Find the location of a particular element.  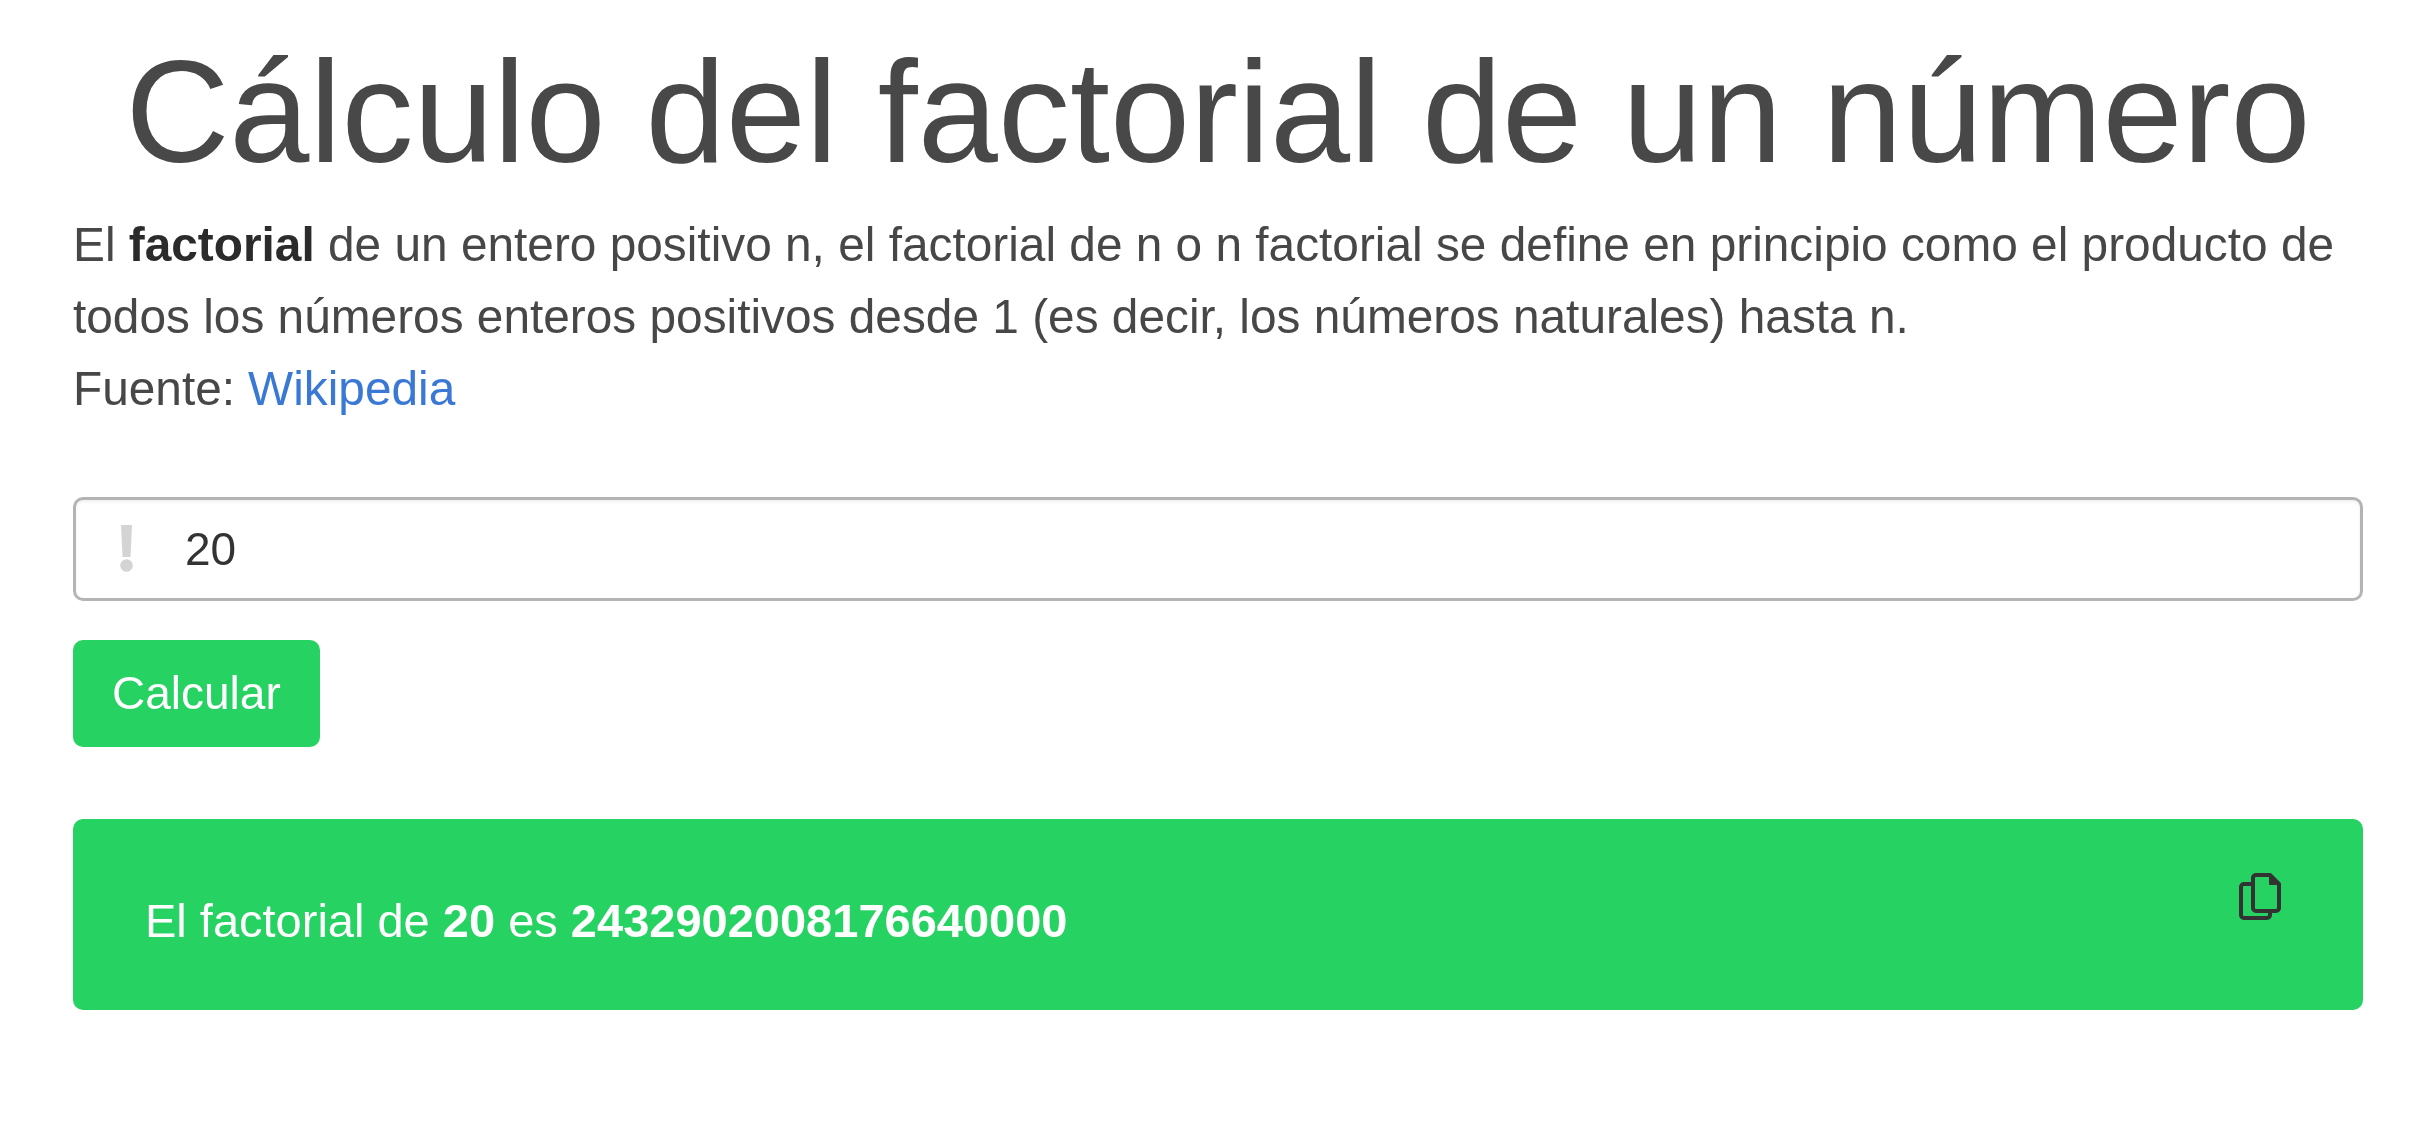

copy-icon is located at coordinates (2260, 896).